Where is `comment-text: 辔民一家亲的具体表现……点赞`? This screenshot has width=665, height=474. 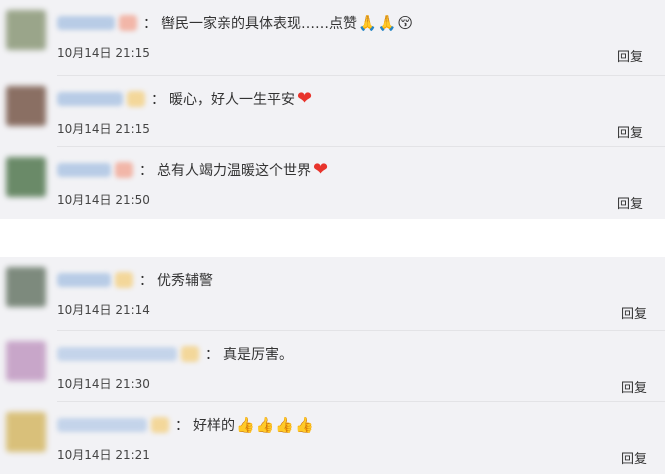 comment-text: 辔民一家亲的具体表现……点赞 is located at coordinates (259, 24).